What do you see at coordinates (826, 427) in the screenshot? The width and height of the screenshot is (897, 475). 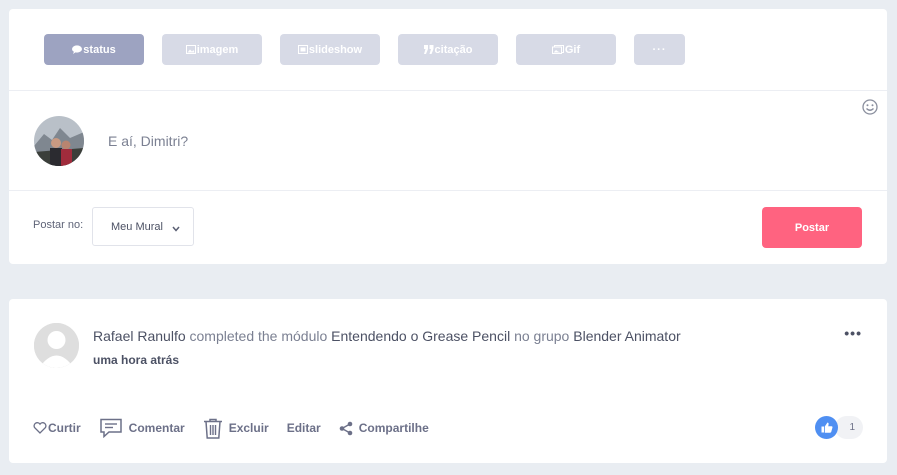 I see `thumbs-up-icon` at bounding box center [826, 427].